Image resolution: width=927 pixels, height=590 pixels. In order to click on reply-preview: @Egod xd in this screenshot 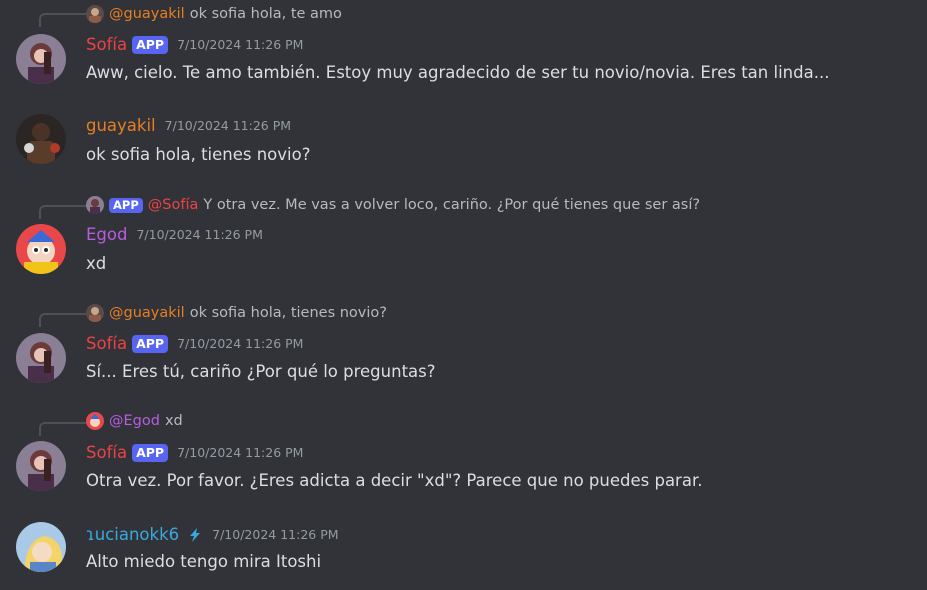, I will do `click(134, 421)`.